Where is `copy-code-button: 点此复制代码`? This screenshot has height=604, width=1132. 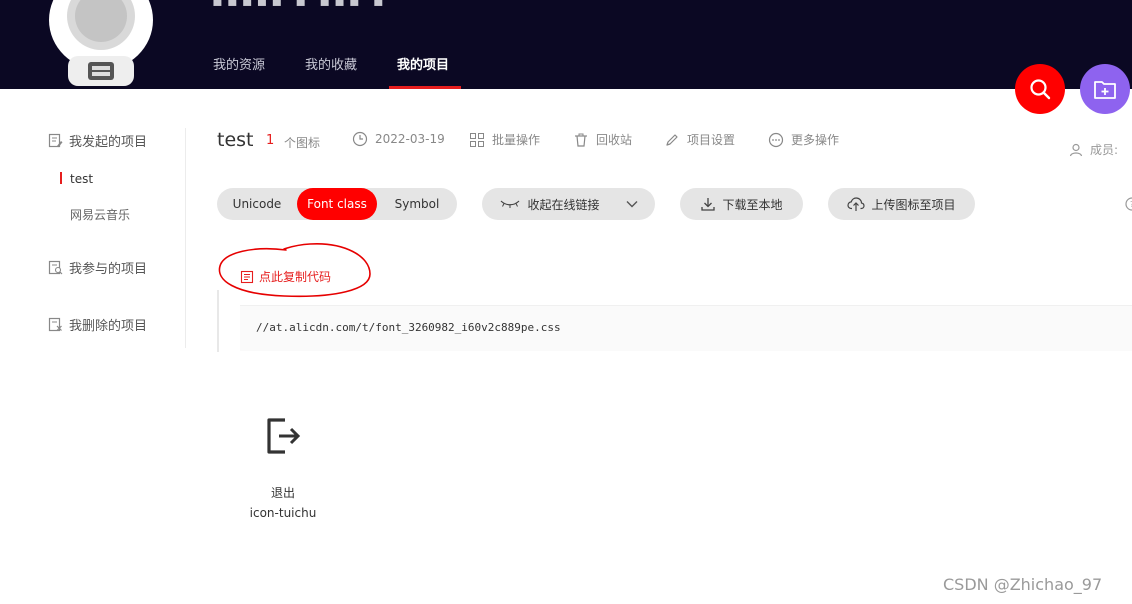
copy-code-button: 点此复制代码 is located at coordinates (285, 276).